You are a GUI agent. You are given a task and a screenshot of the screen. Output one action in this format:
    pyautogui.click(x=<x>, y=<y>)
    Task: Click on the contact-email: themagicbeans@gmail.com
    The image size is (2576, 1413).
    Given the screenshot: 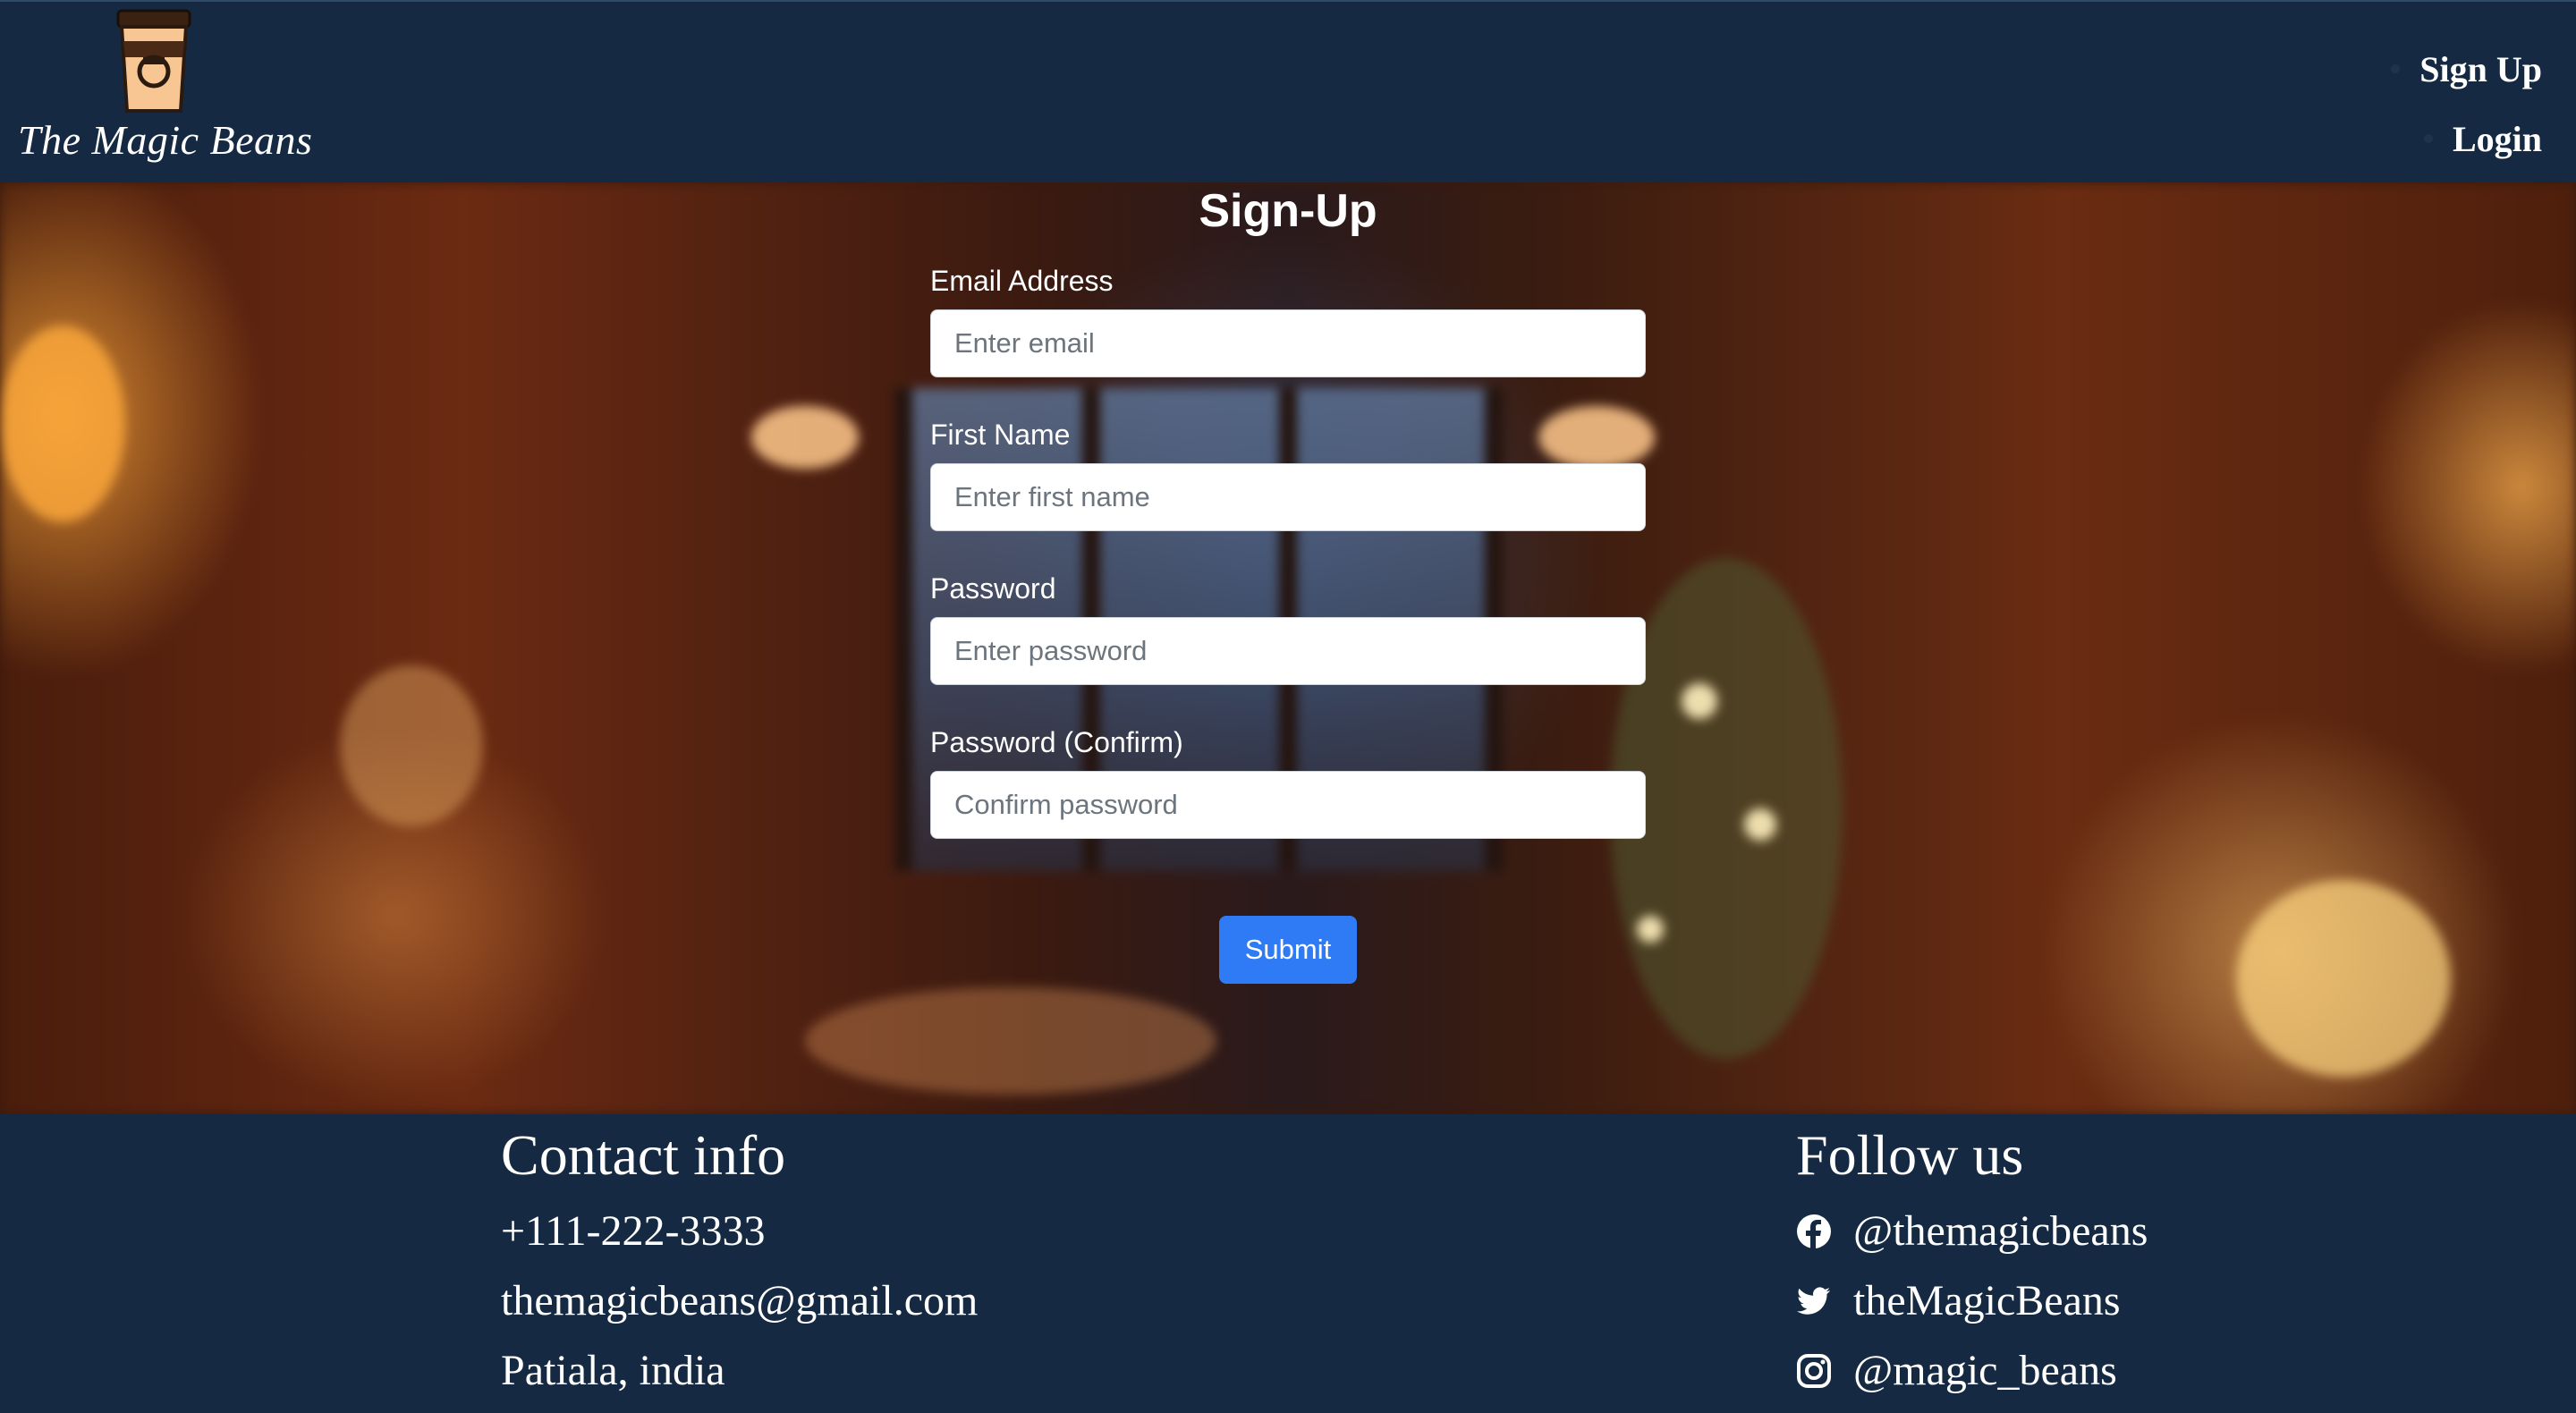 What is the action you would take?
    pyautogui.click(x=740, y=1300)
    